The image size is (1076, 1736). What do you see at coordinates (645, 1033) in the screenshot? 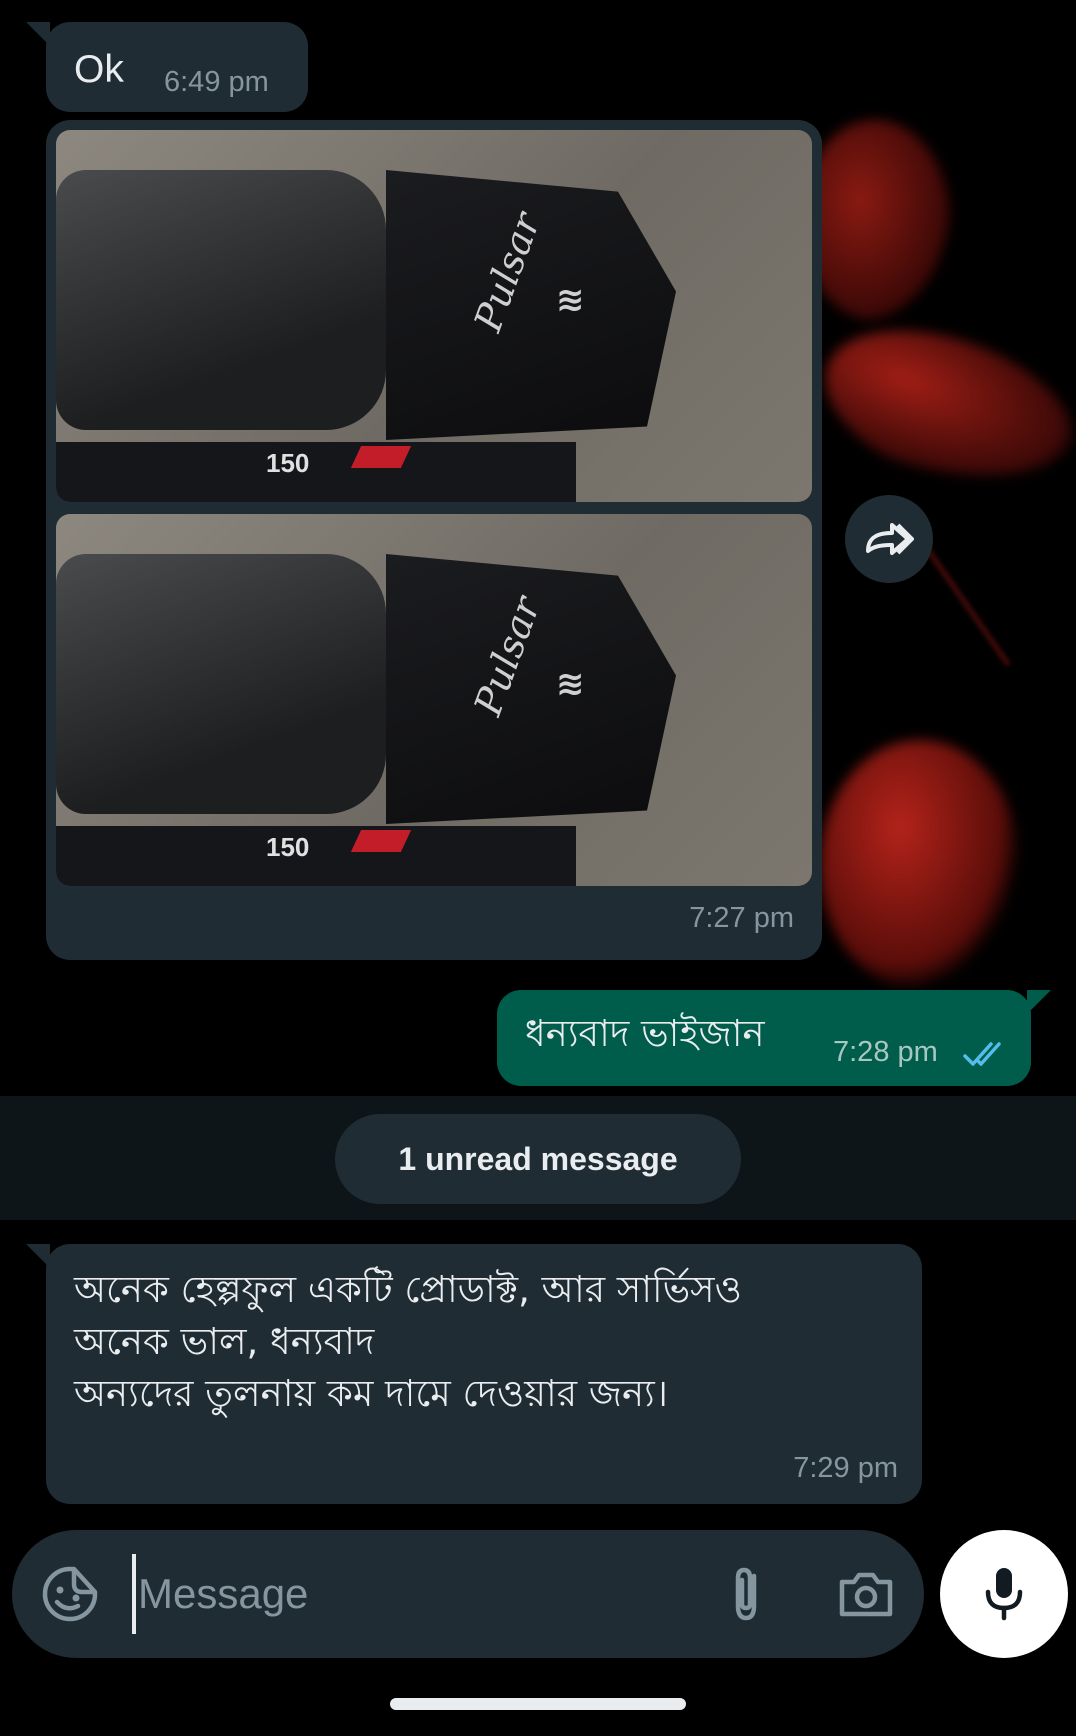
I see `message-text: ধন্যবাদ ভাইজান` at bounding box center [645, 1033].